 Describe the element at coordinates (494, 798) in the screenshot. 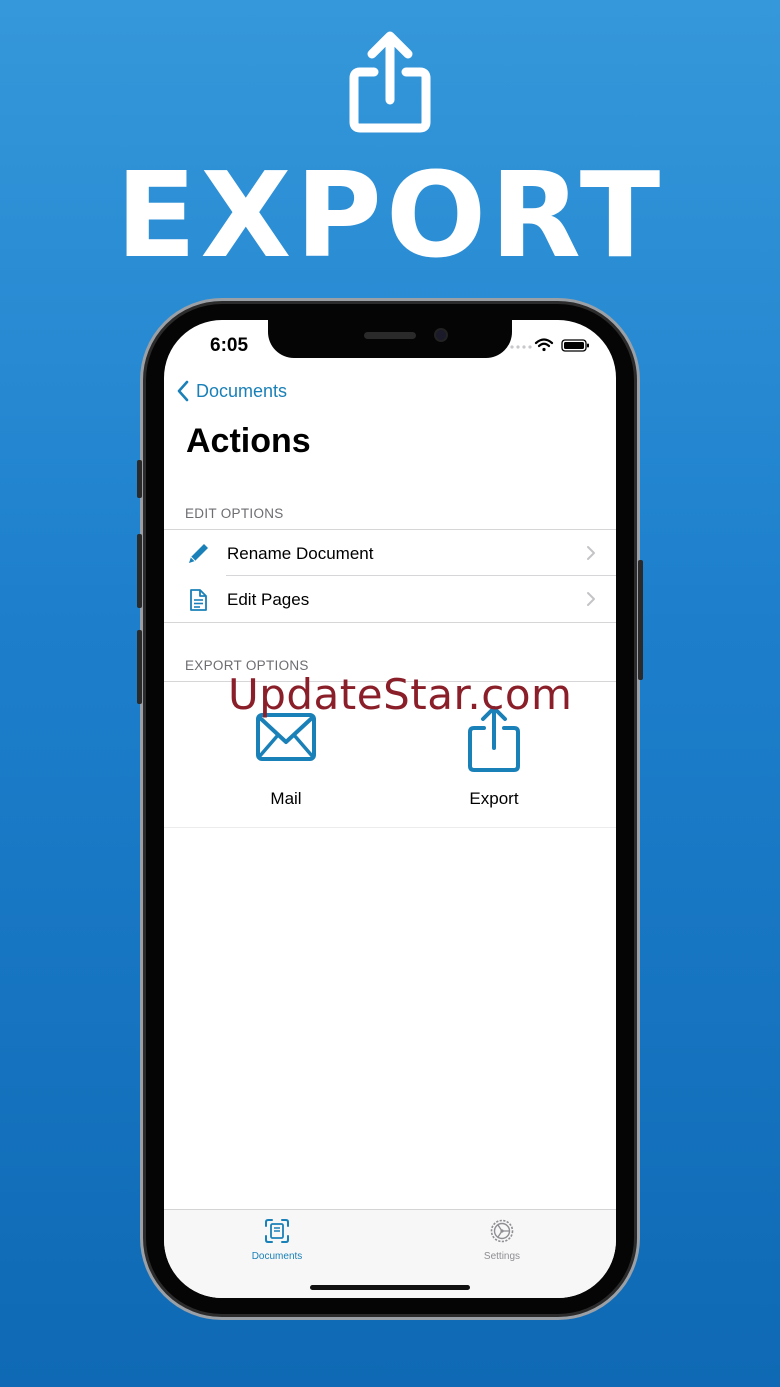

I see `export-label: Export` at that location.